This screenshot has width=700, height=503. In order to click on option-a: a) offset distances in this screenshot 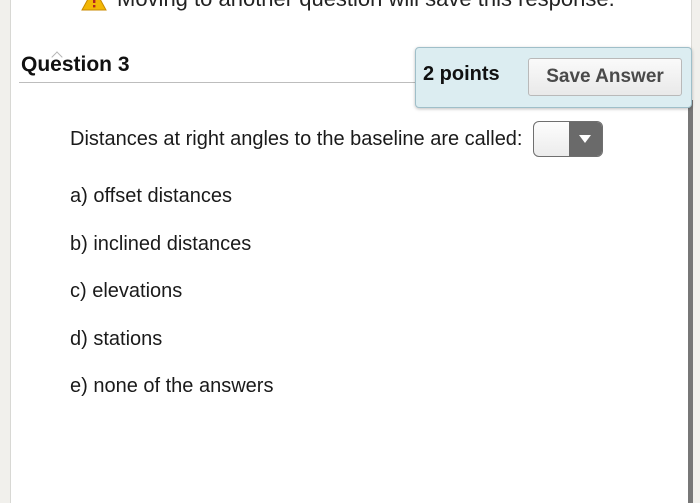, I will do `click(151, 196)`.